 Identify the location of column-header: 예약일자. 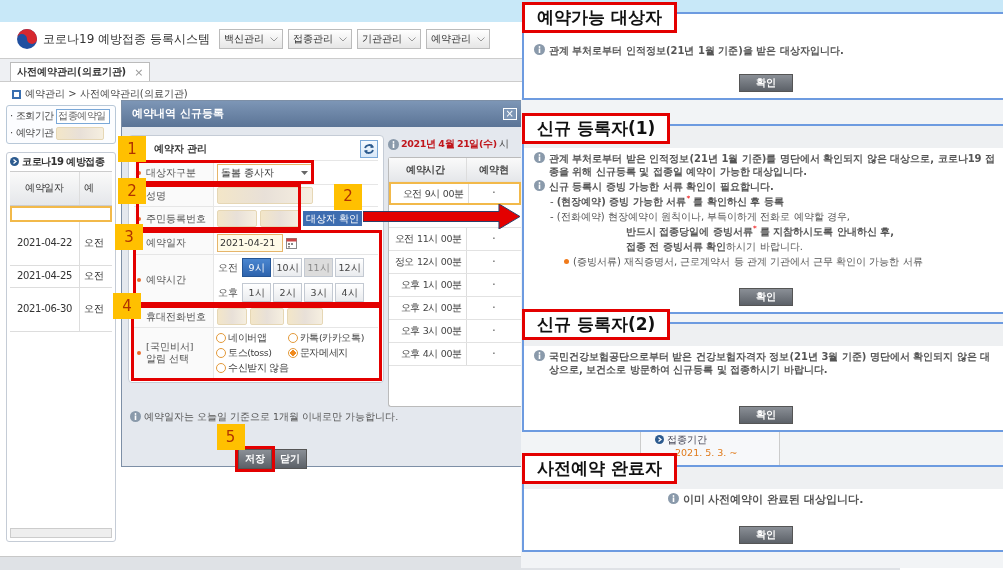
(45, 188).